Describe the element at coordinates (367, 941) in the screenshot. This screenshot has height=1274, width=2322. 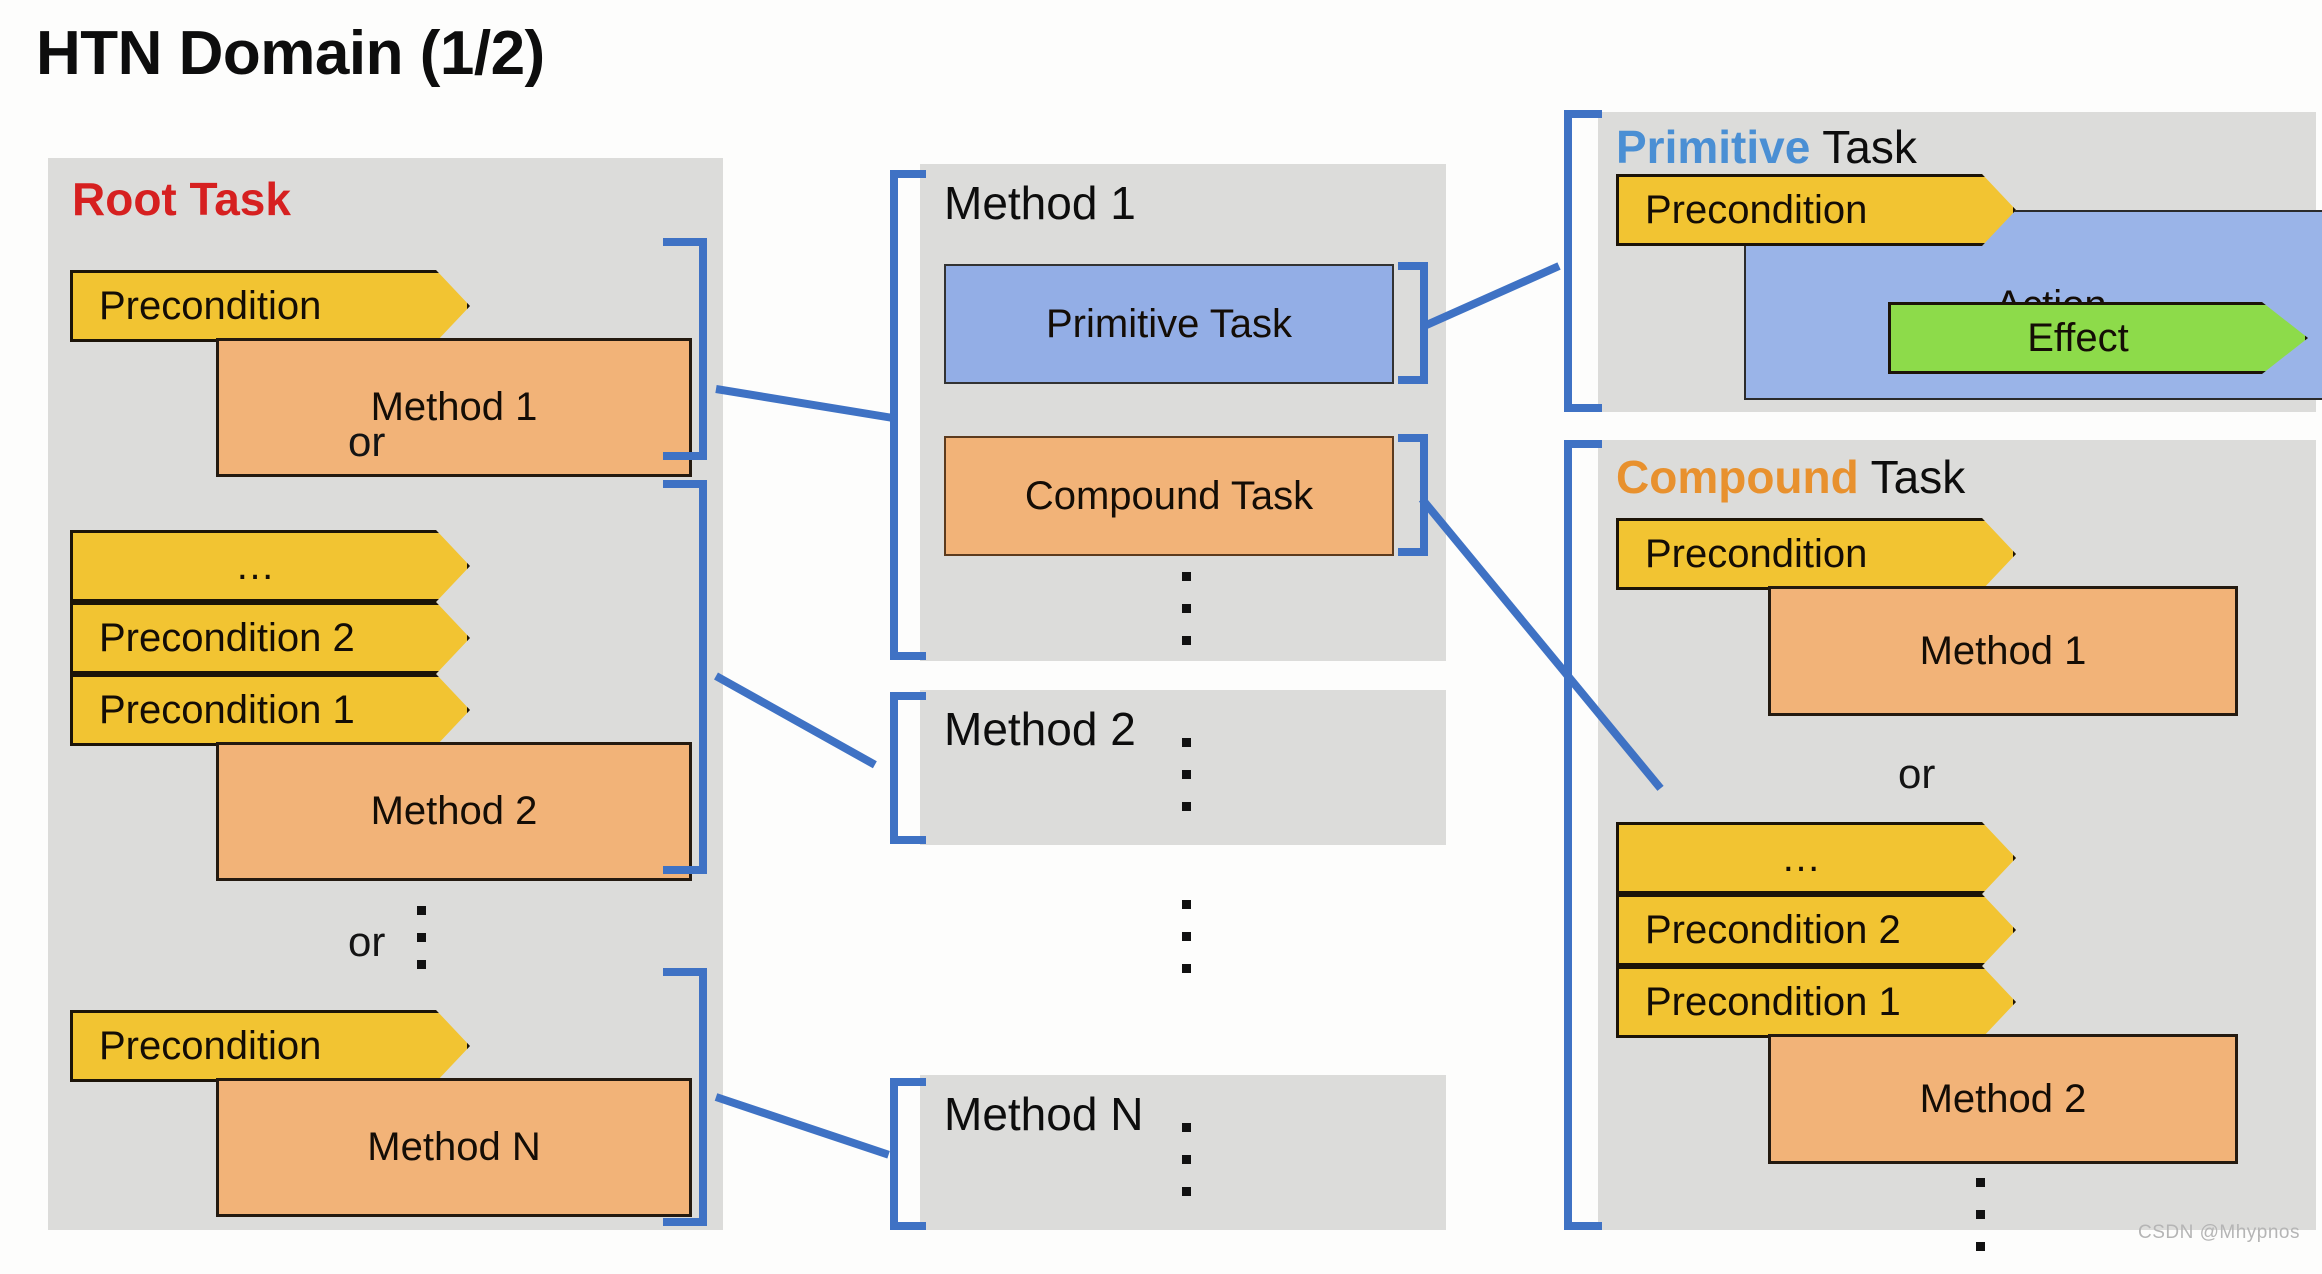
I see `root-or-2: or` at that location.